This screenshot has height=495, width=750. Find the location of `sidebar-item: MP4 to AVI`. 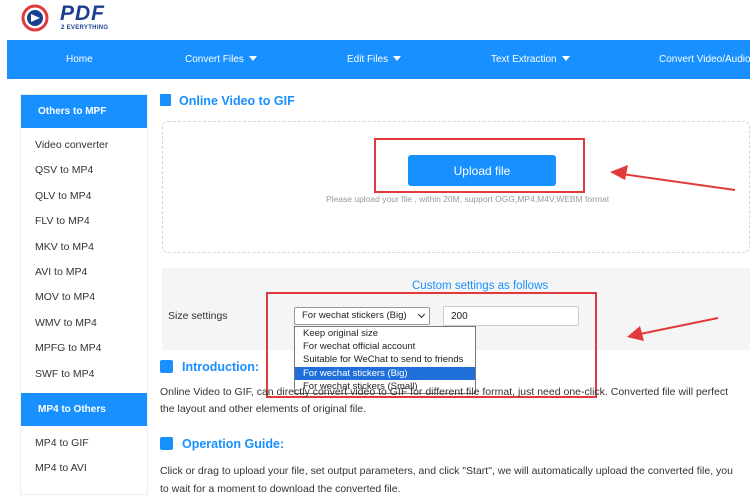

sidebar-item: MP4 to AVI is located at coordinates (84, 468).